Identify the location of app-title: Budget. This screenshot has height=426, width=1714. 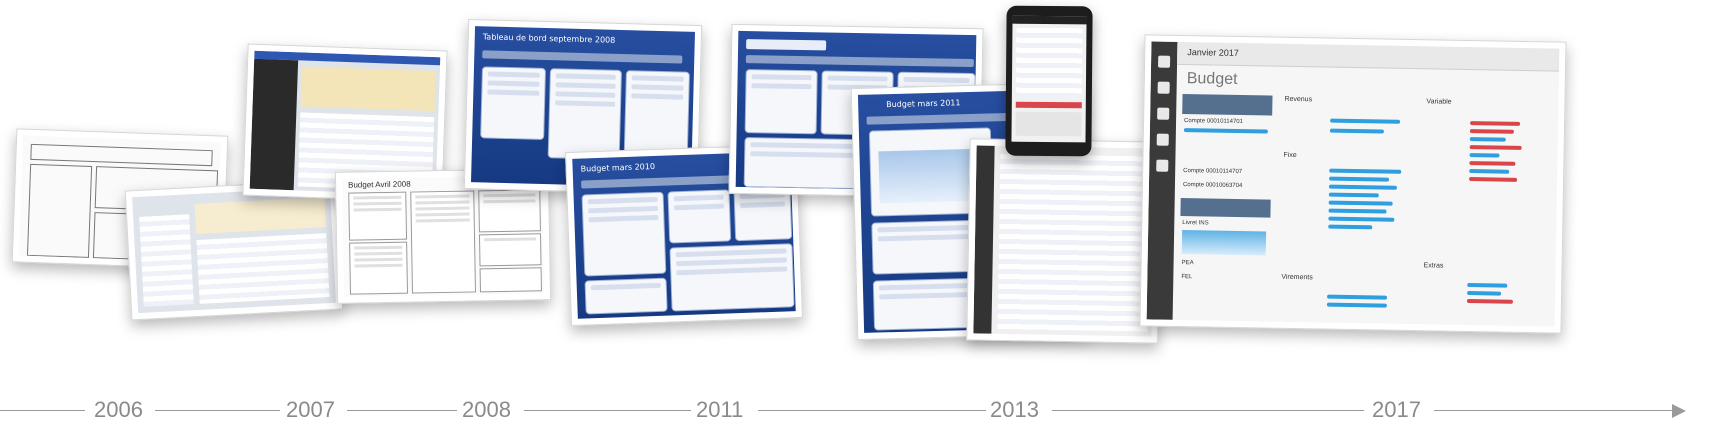
(1212, 79).